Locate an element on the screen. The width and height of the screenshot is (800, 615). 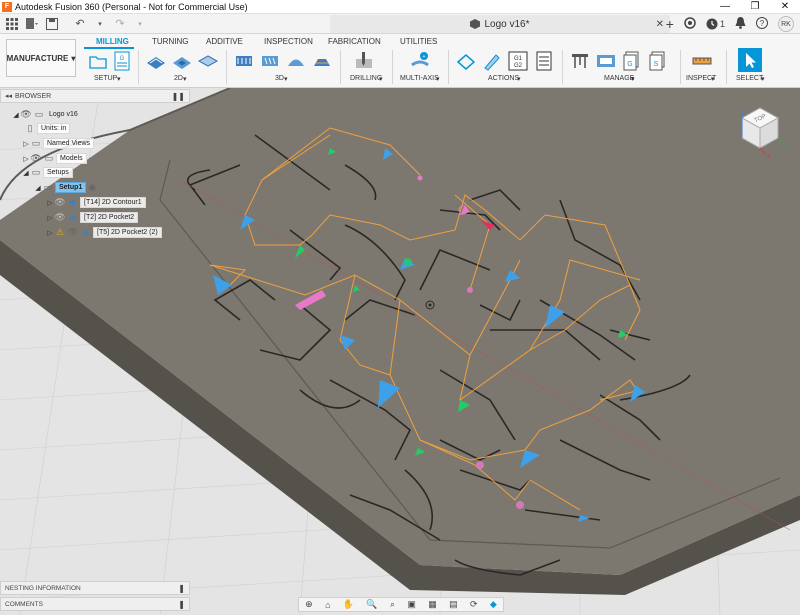
tab-turning: TURNING is located at coordinates (170, 41).